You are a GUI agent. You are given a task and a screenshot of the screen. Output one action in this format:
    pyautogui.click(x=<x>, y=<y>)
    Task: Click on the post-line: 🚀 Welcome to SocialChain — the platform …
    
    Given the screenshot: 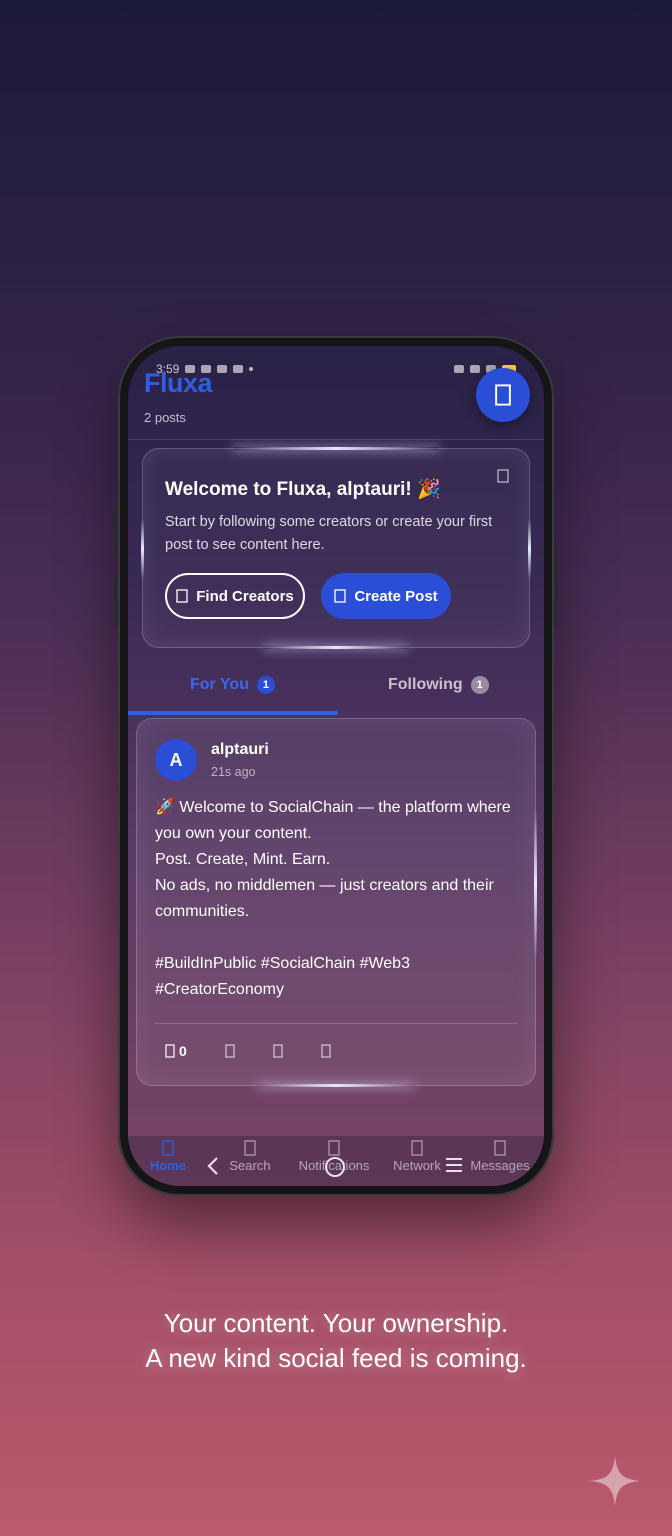 What is the action you would take?
    pyautogui.click(x=333, y=820)
    